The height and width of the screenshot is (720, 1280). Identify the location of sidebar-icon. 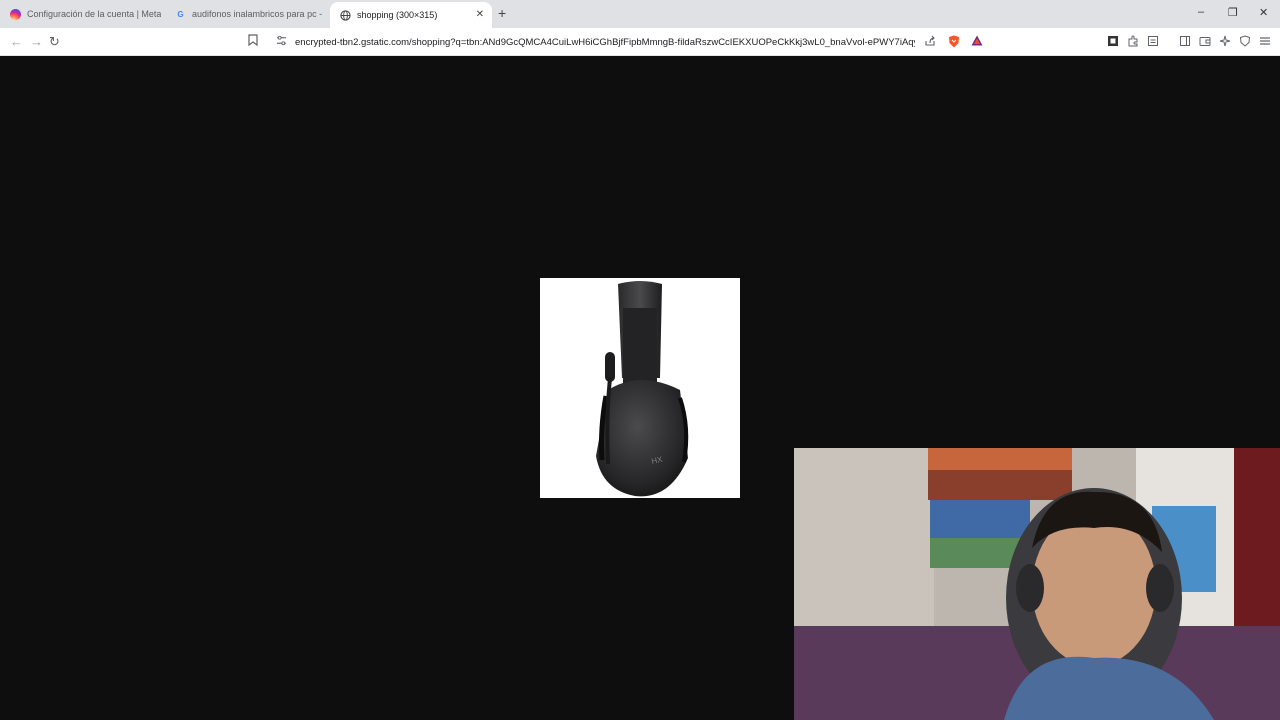
(1185, 42).